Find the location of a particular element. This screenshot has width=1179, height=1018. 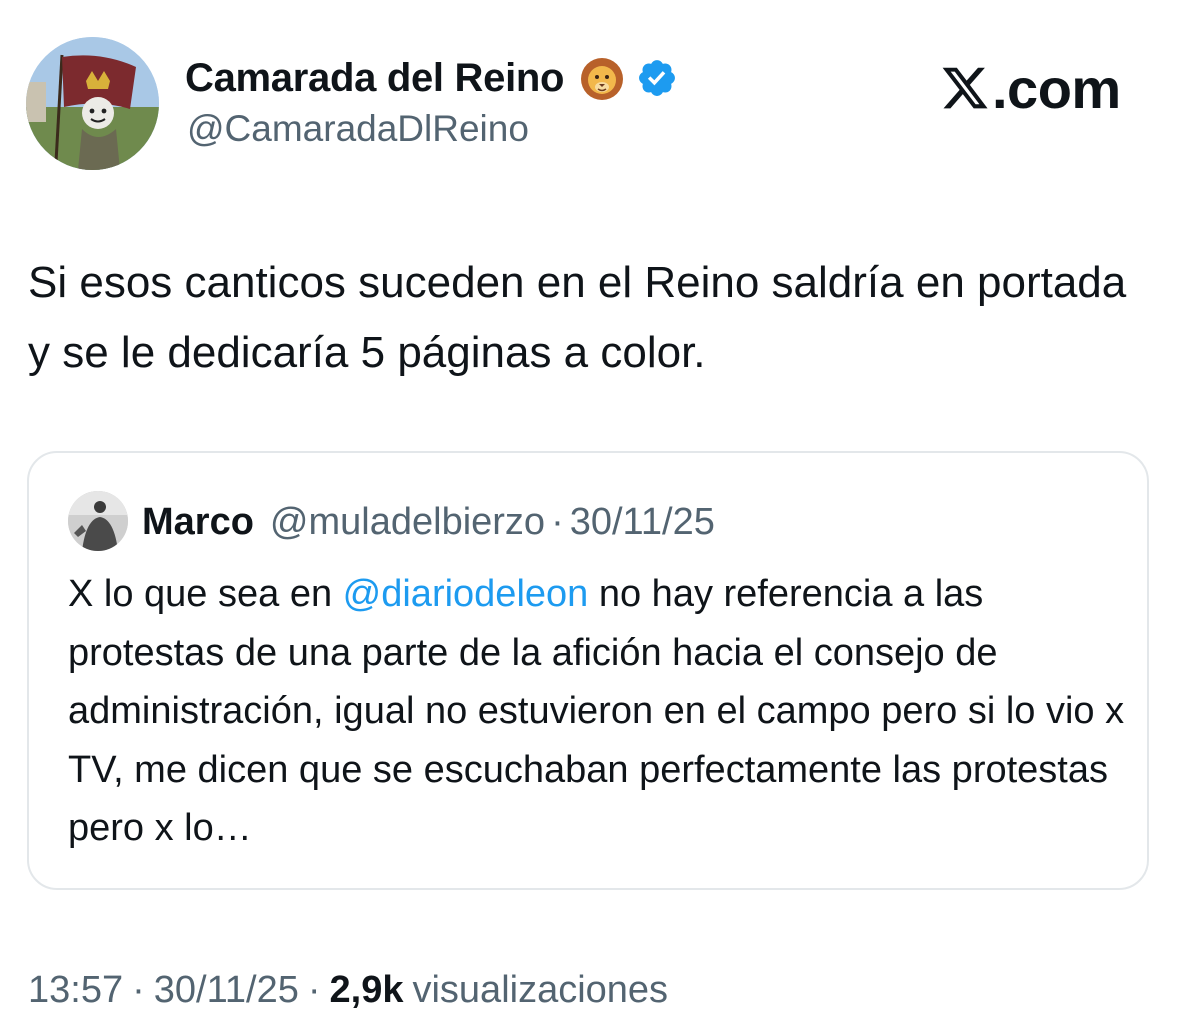

tweet-meta: 13:57 · 30/11/25 · 2,9k visualizaciones is located at coordinates (348, 990).